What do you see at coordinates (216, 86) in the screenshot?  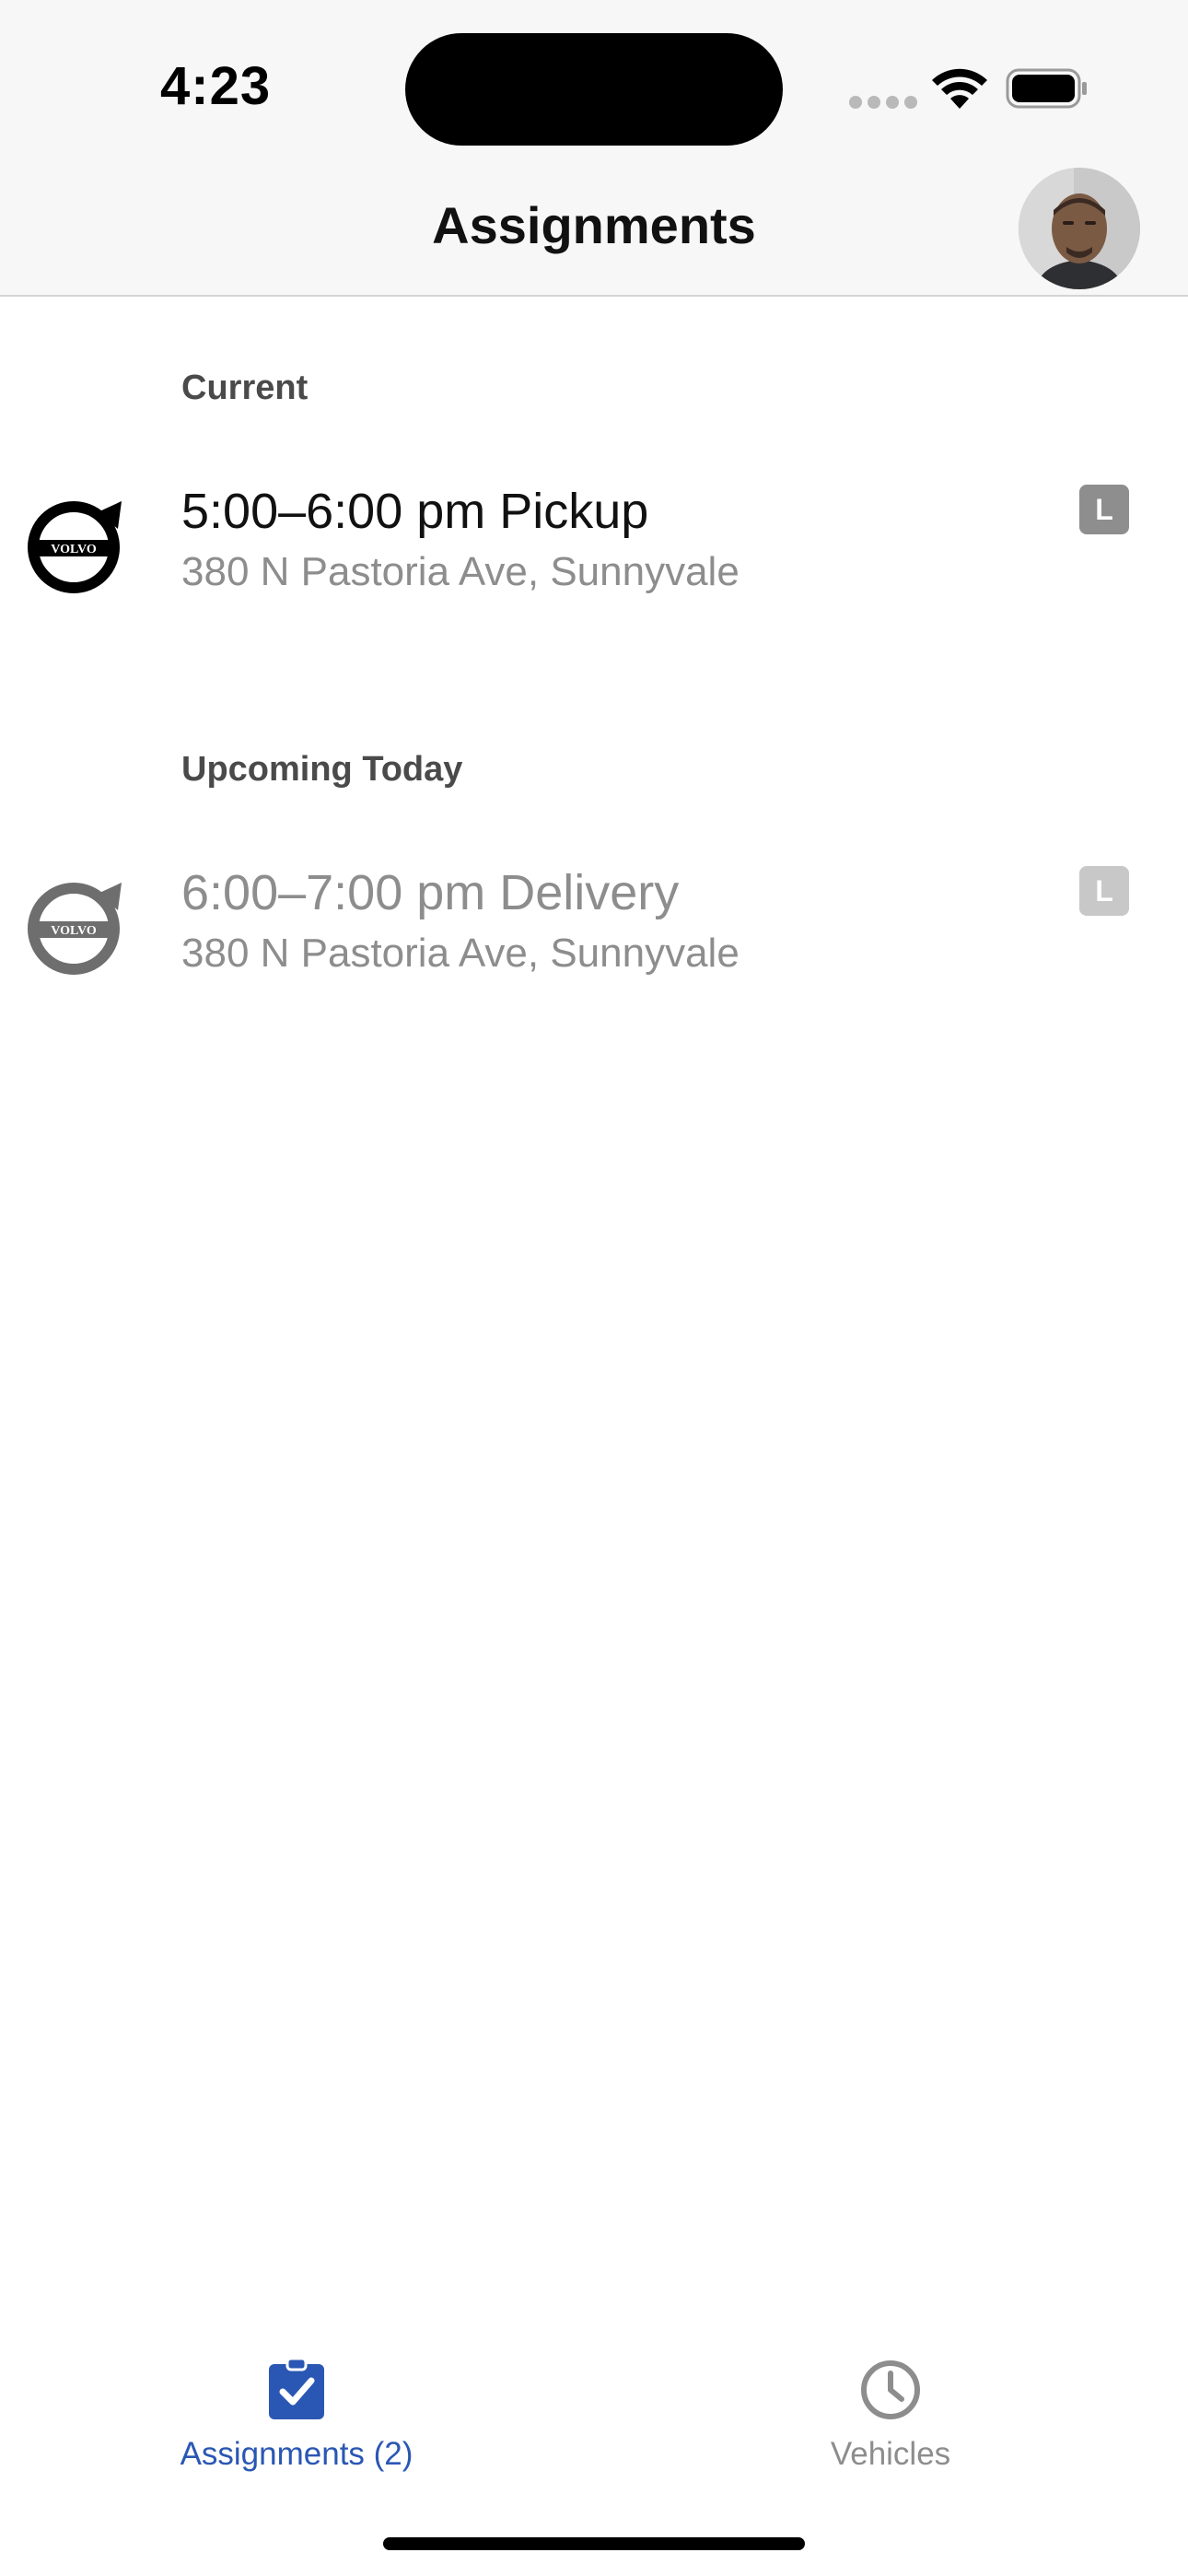 I see `status-time: 4:23` at bounding box center [216, 86].